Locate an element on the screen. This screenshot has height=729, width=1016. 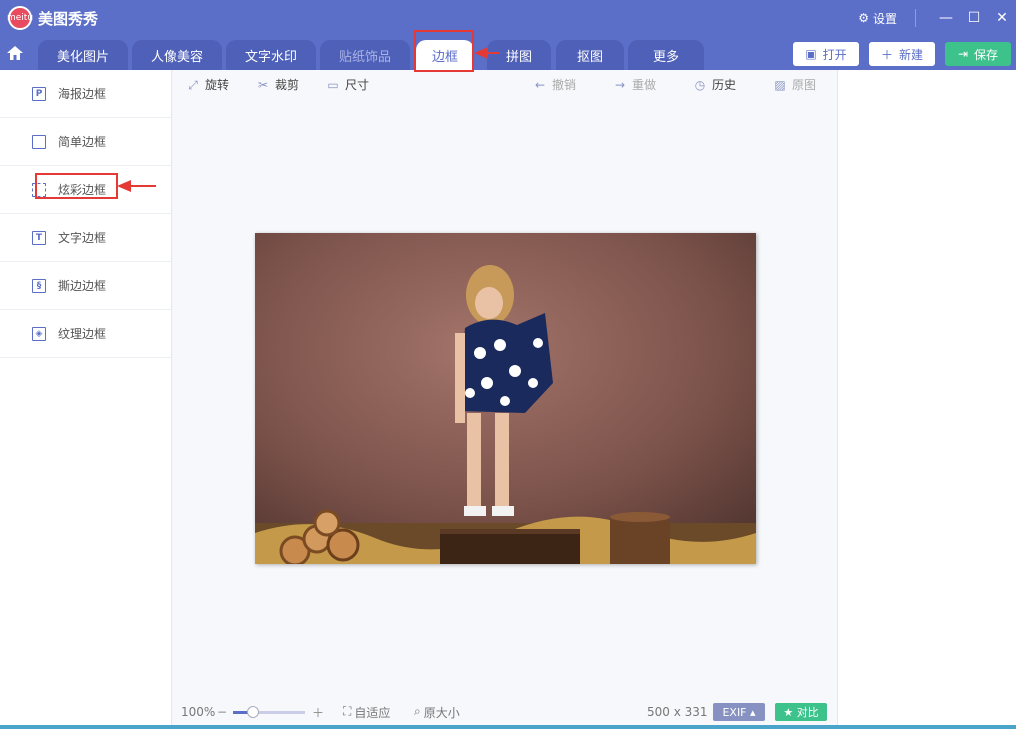
annotation-box-sidebar is located at coordinates (76, 186).